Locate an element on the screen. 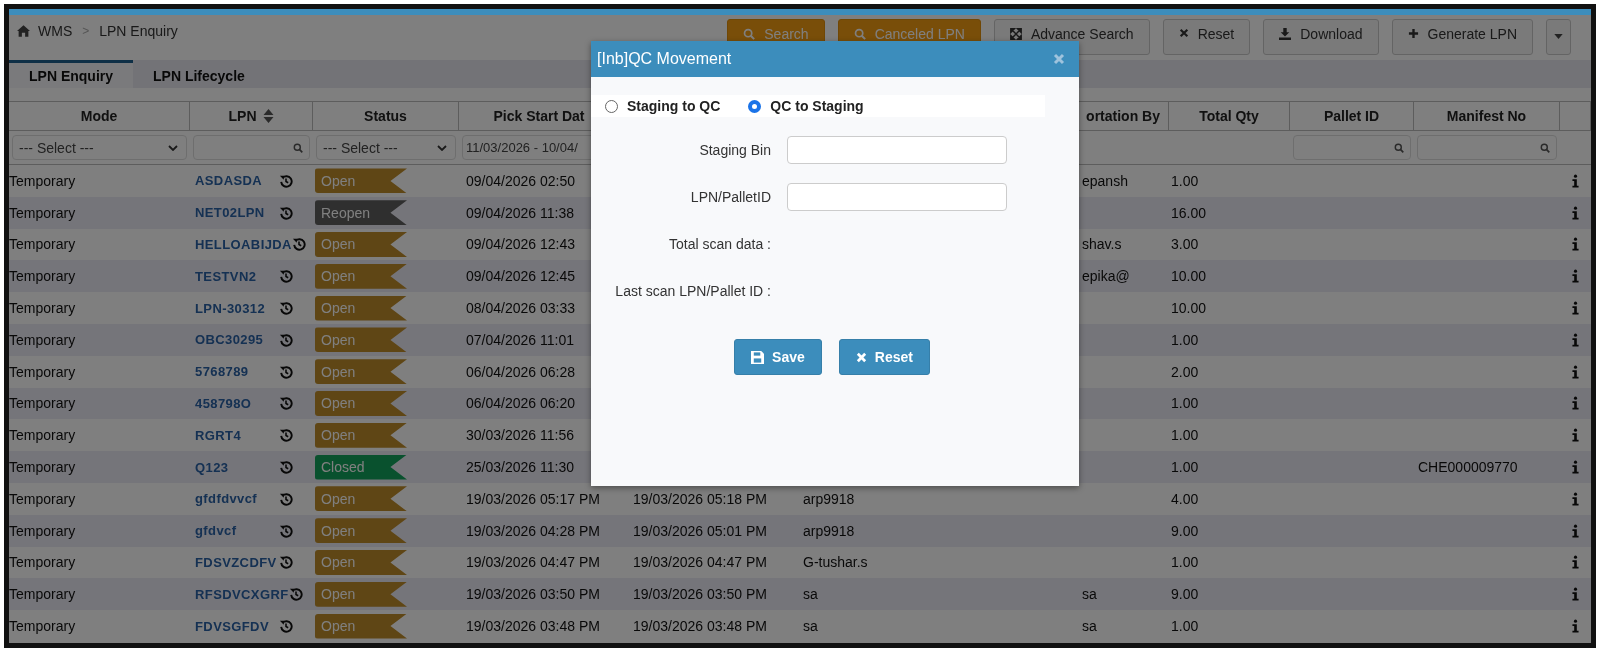  table-cell: 2.00 is located at coordinates (1185, 371).